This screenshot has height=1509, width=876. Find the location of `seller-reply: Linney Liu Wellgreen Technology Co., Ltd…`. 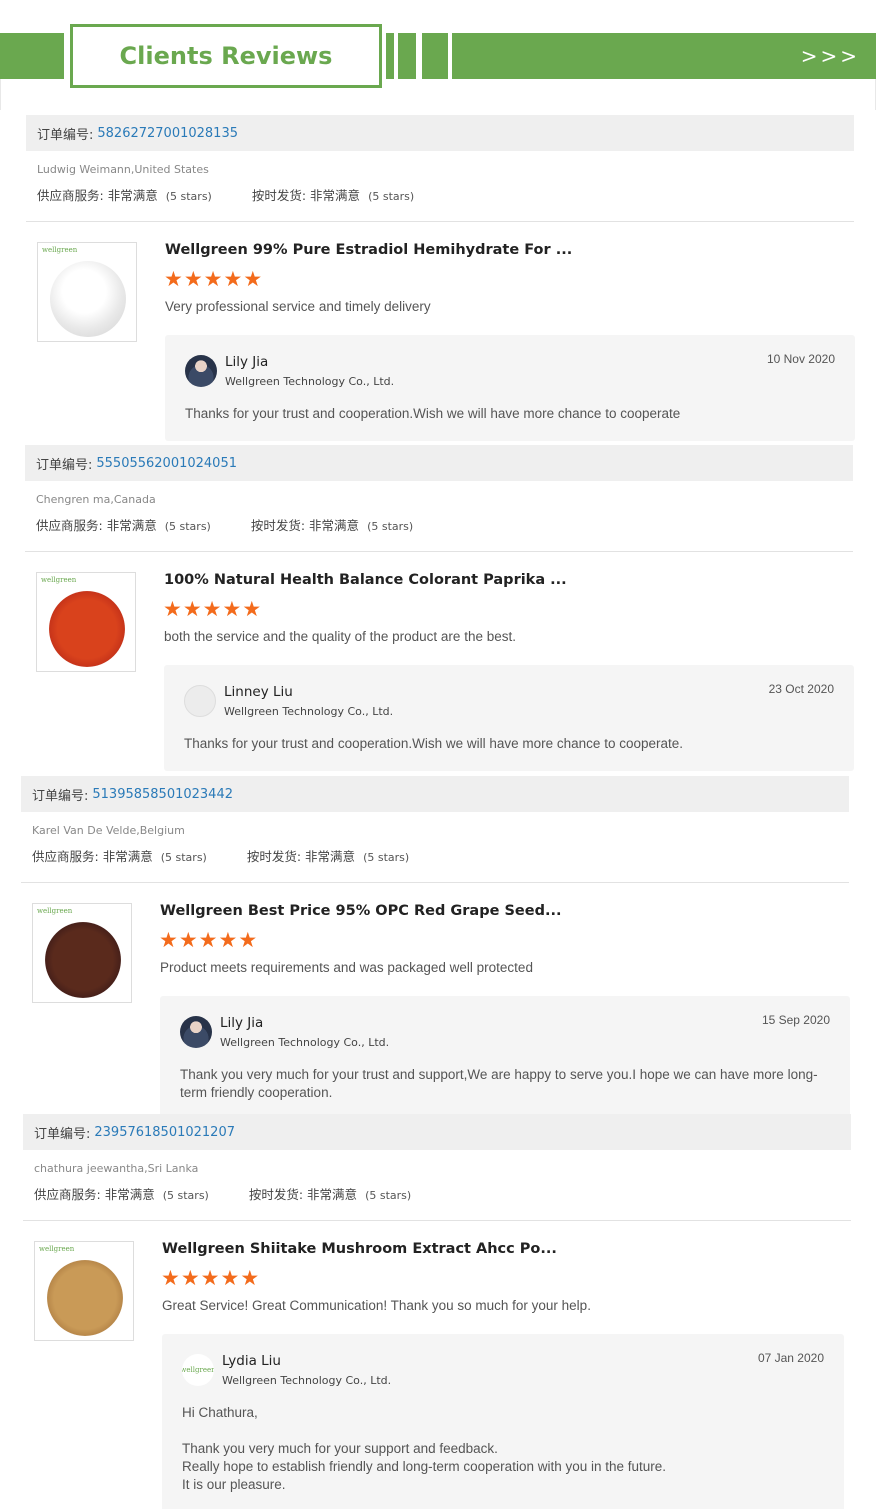

seller-reply: Linney Liu Wellgreen Technology Co., Ltd… is located at coordinates (509, 718).